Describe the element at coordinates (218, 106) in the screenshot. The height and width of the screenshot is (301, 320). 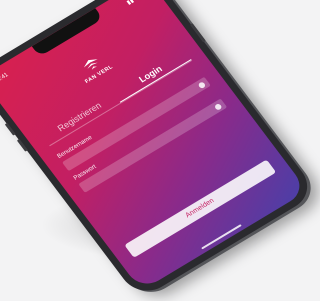
I see `lock-icon` at that location.